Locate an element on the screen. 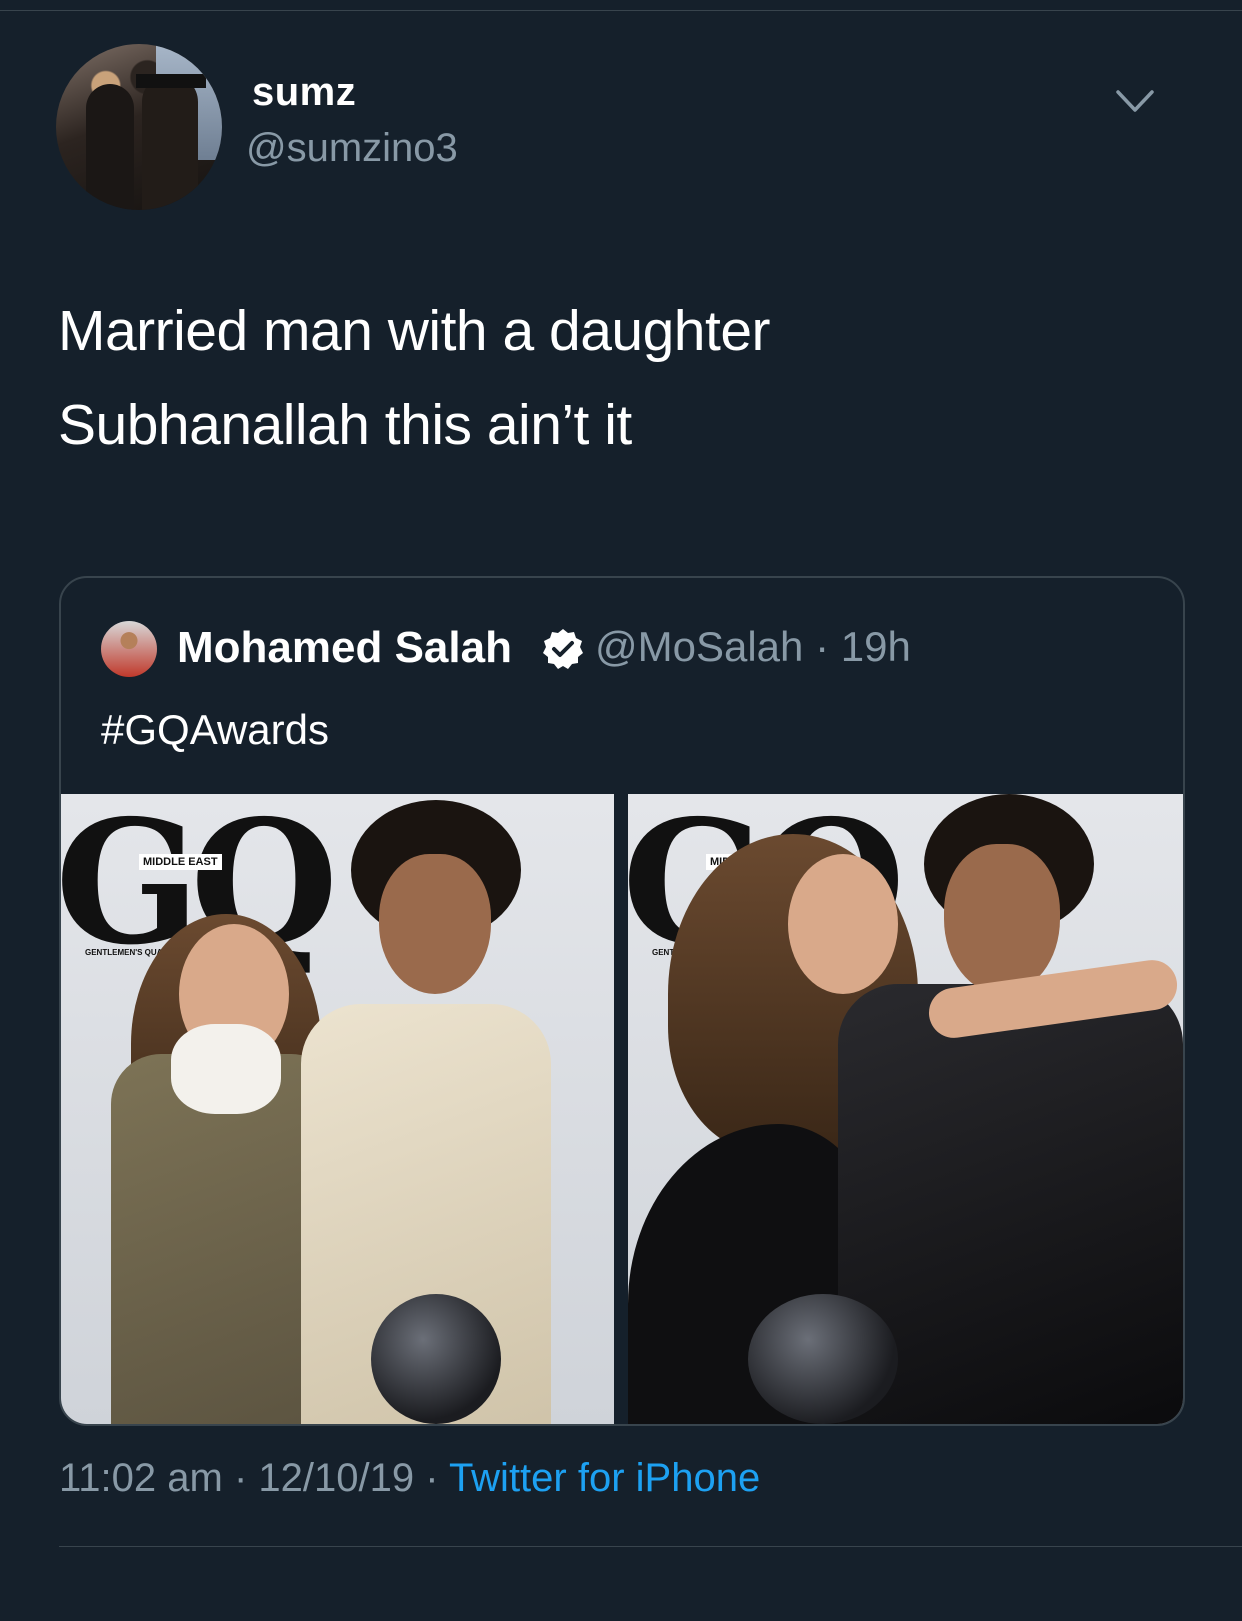 Image resolution: width=1242 pixels, height=1621 pixels. bottom-divider is located at coordinates (650, 1546).